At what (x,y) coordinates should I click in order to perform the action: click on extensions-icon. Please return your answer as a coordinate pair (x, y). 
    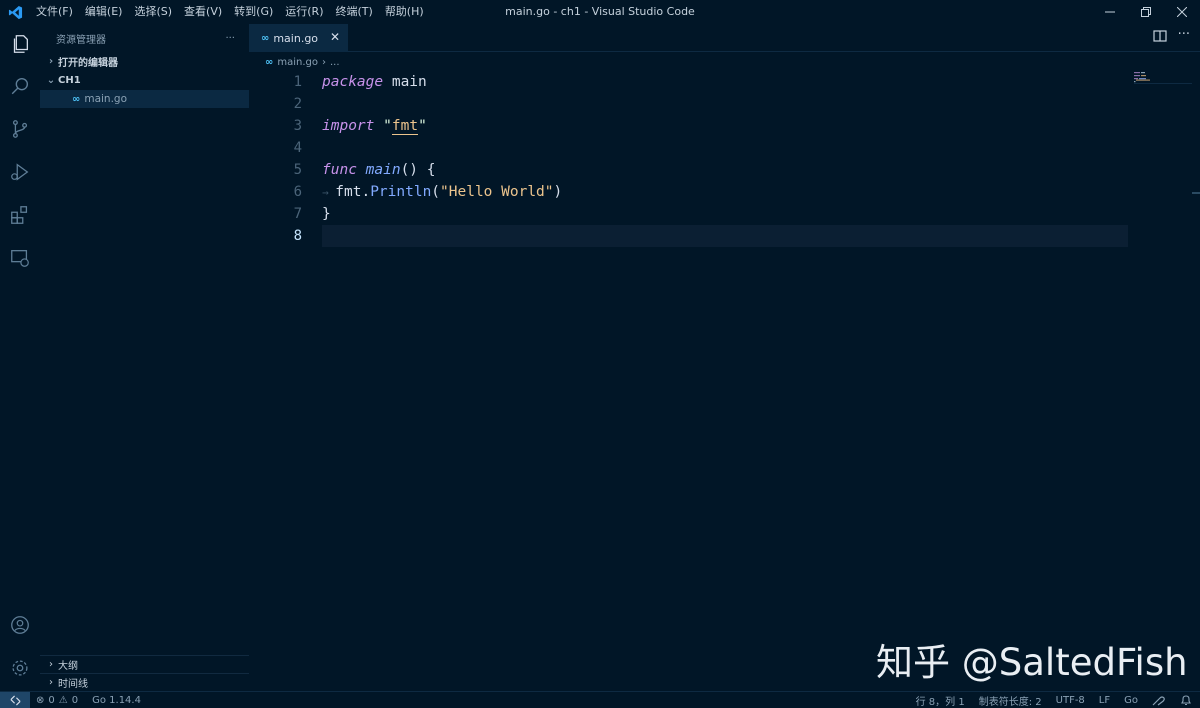
    Looking at the image, I should click on (19, 215).